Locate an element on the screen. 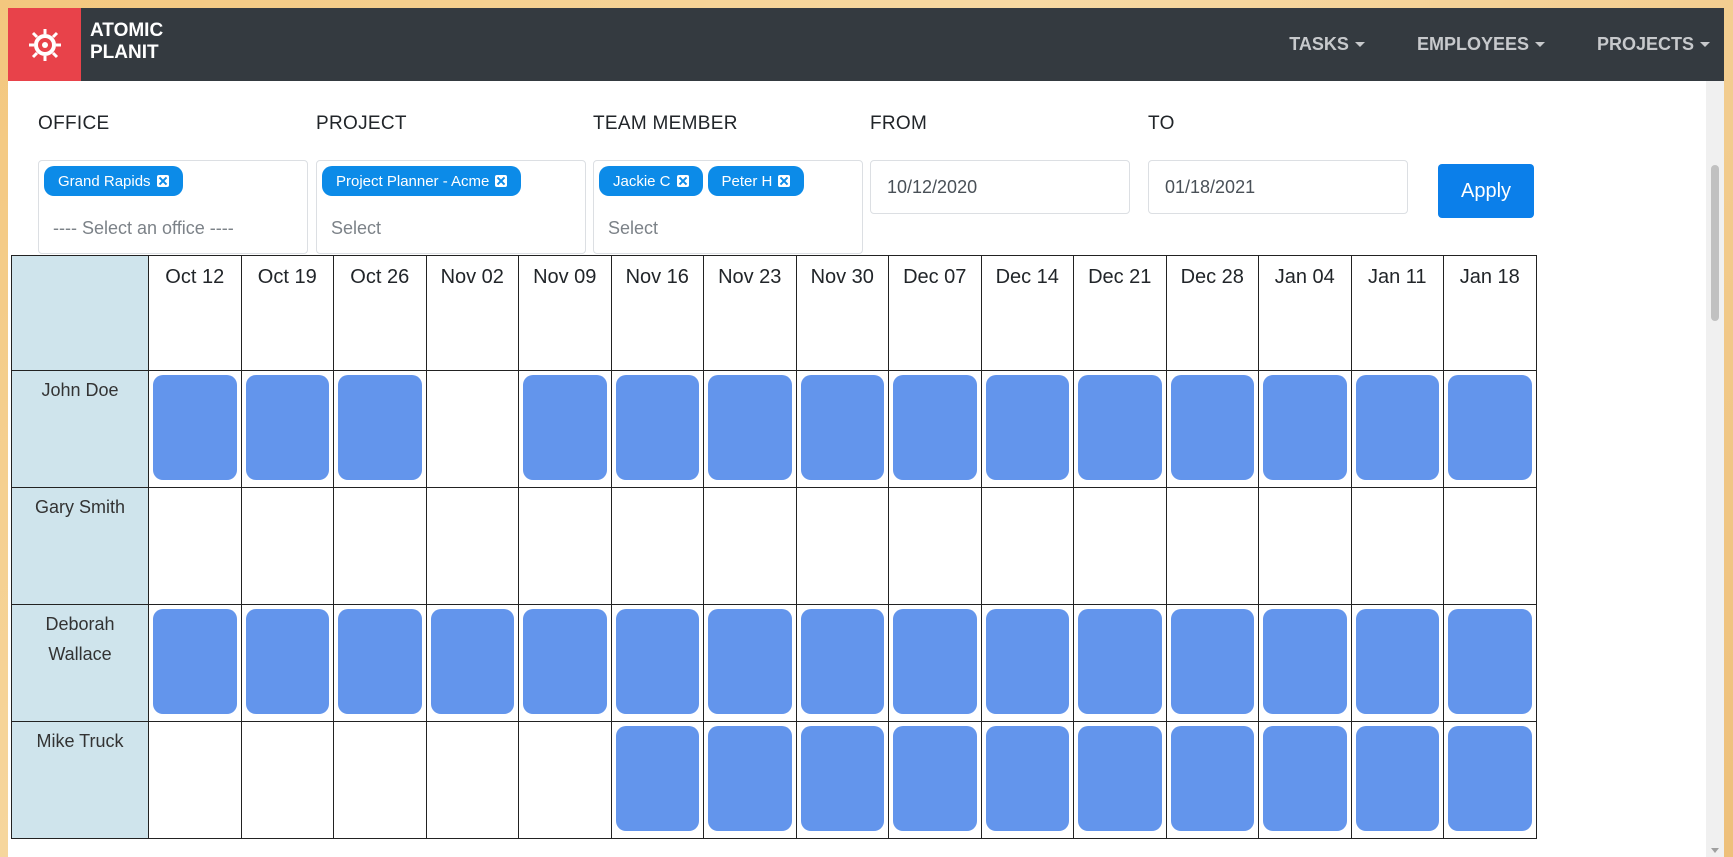  to-date-input: 01/18/2021 is located at coordinates (1278, 187).